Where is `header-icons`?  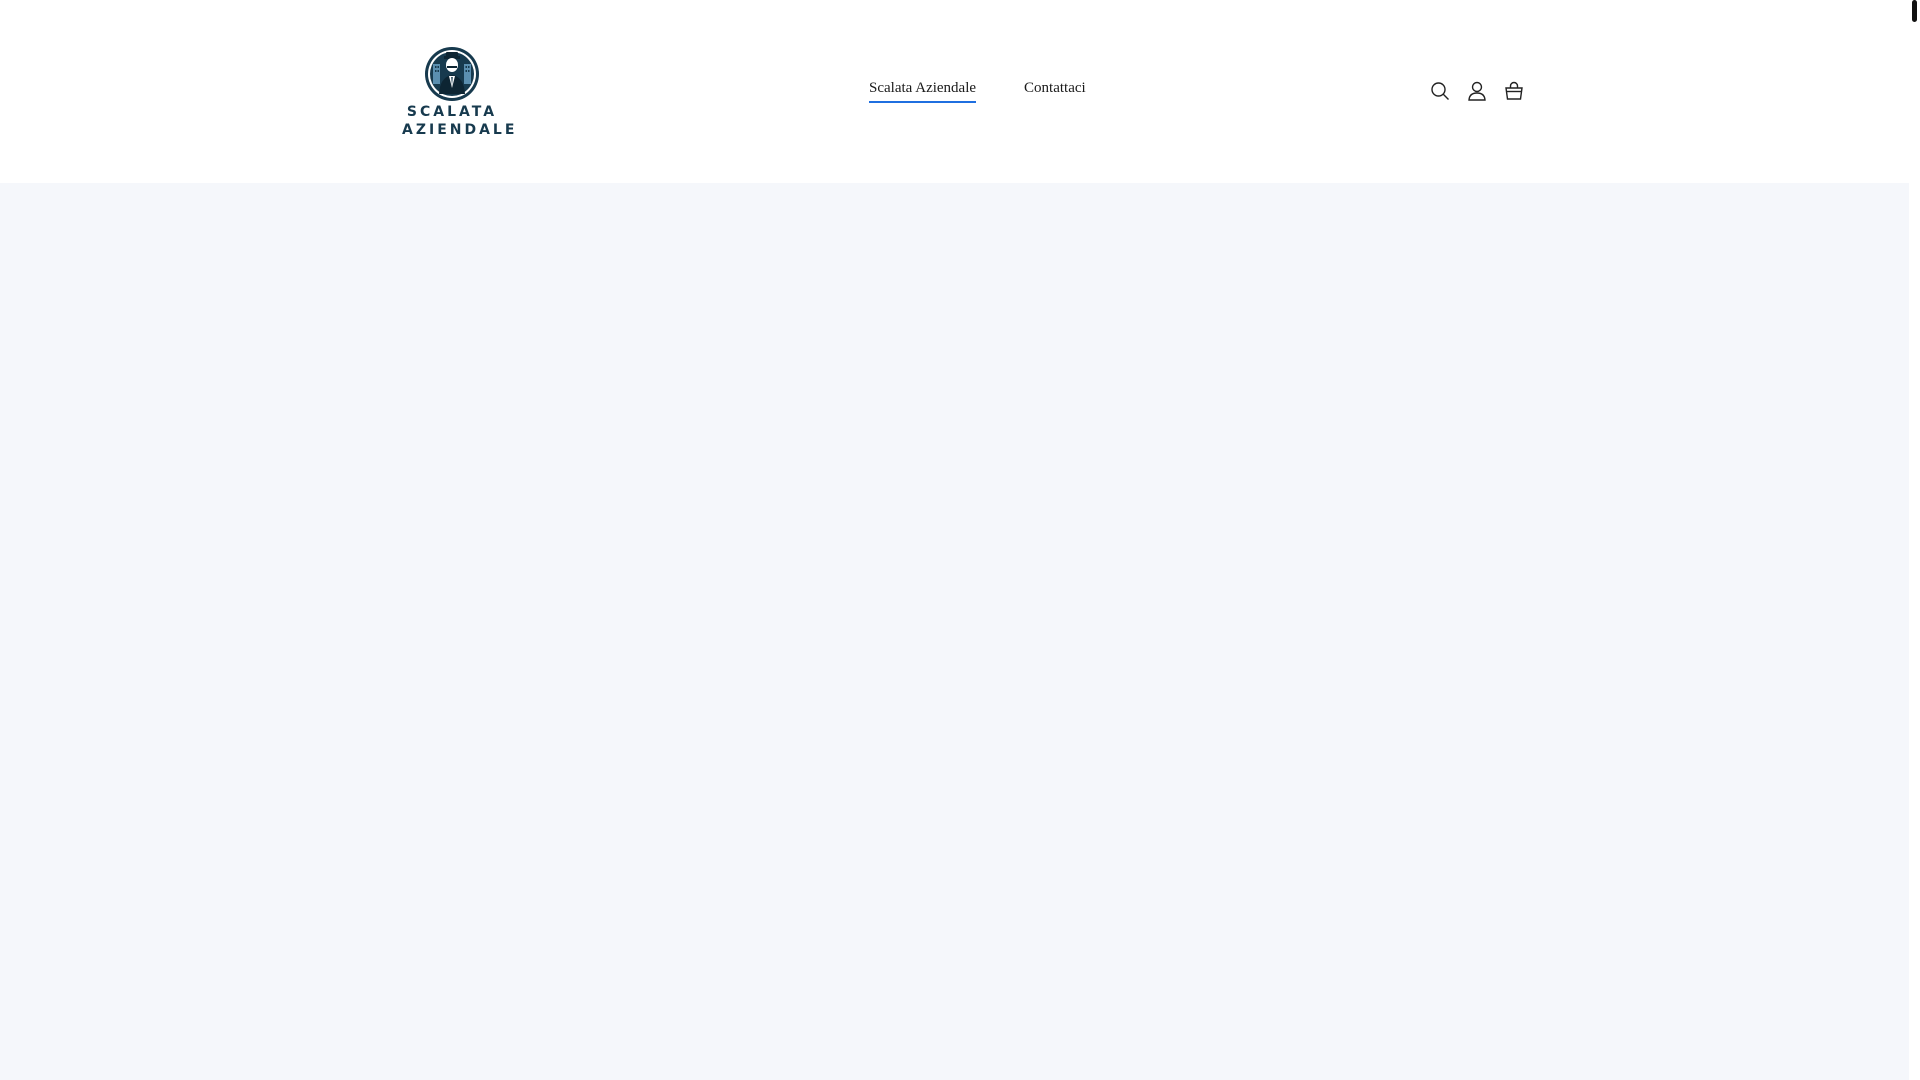
header-icons is located at coordinates (1477, 91).